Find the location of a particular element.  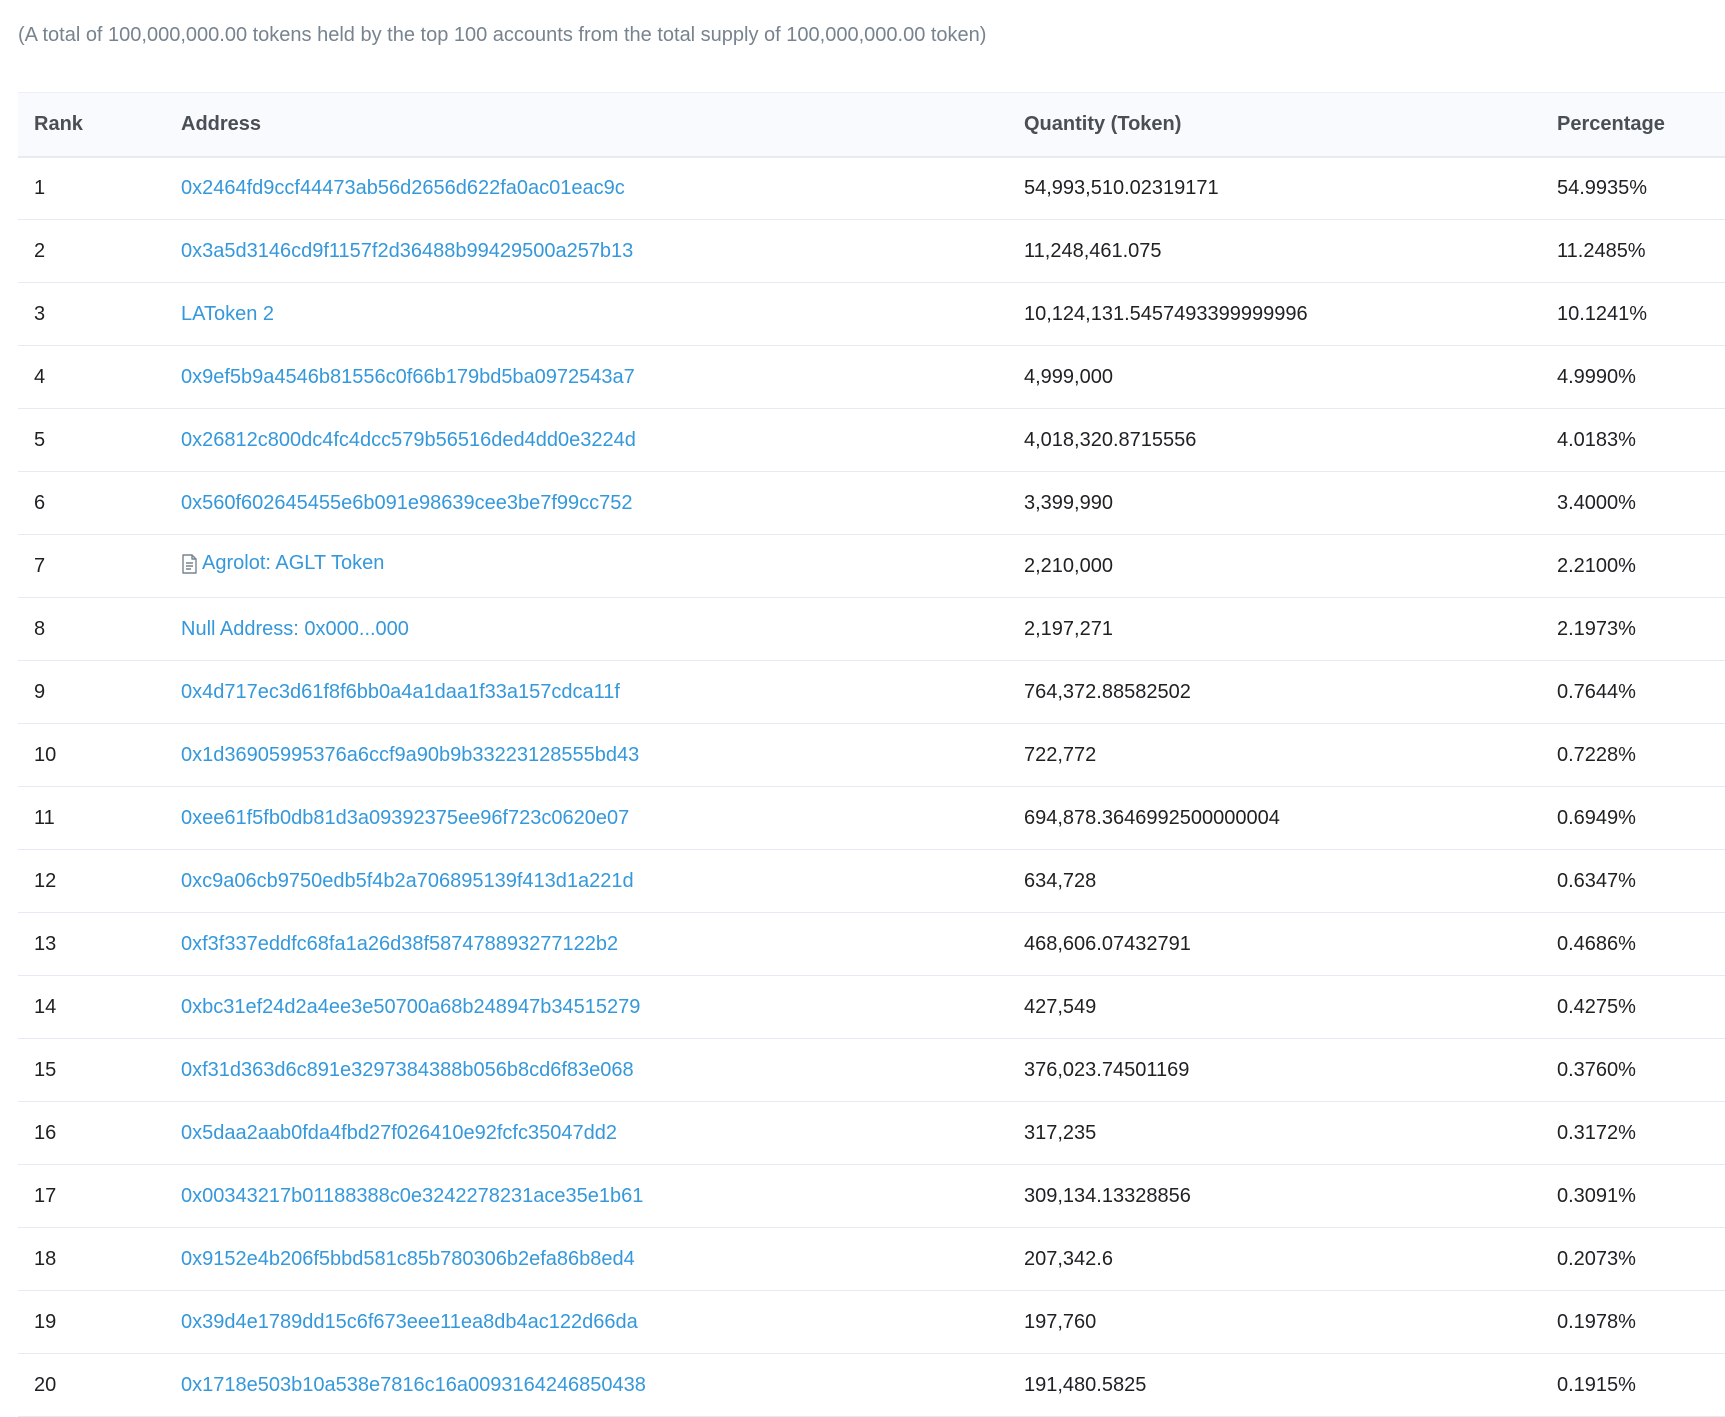

quantity-cell: 317,235 is located at coordinates (1274, 1133).